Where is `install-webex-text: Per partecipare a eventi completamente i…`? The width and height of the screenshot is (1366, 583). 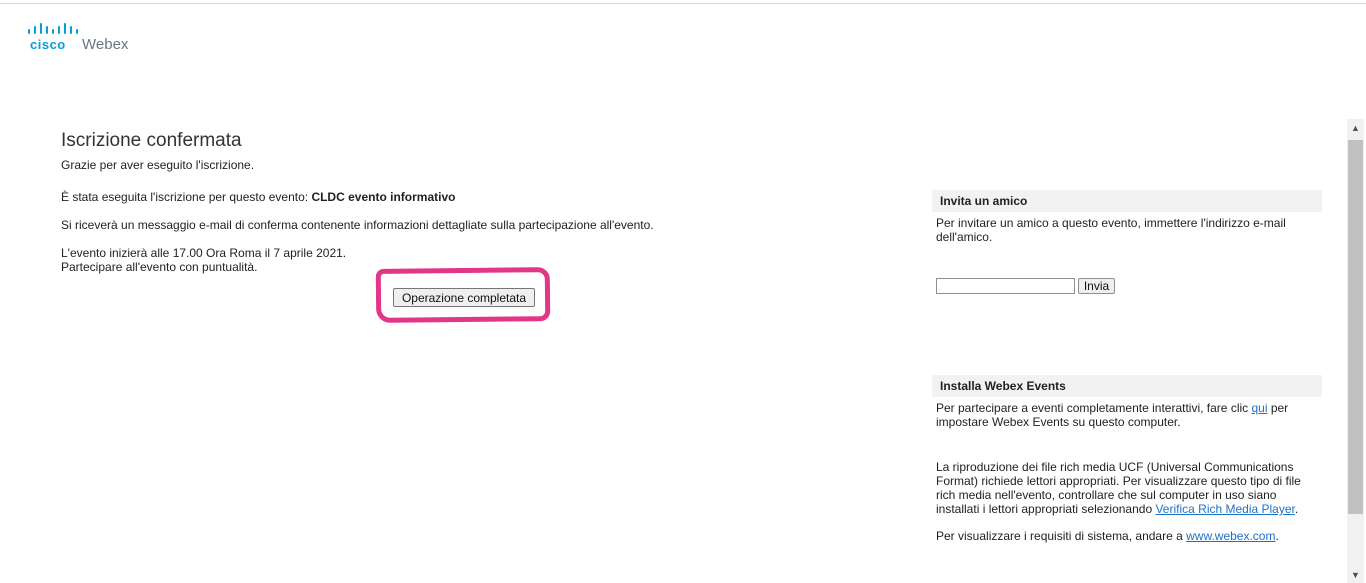 install-webex-text: Per partecipare a eventi completamente i… is located at coordinates (1125, 415).